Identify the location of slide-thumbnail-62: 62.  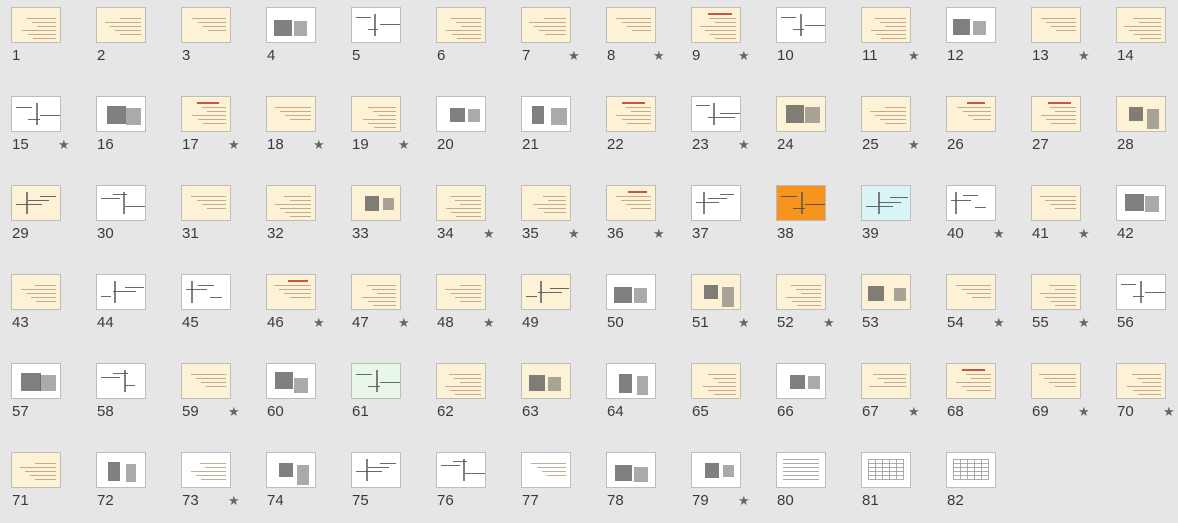
(476, 402).